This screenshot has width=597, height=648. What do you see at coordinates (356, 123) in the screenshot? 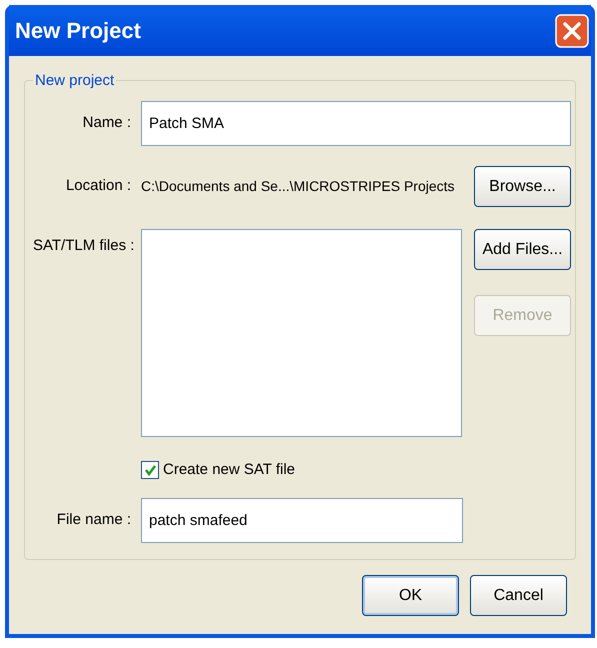
I see `name-field: Patch SMA` at bounding box center [356, 123].